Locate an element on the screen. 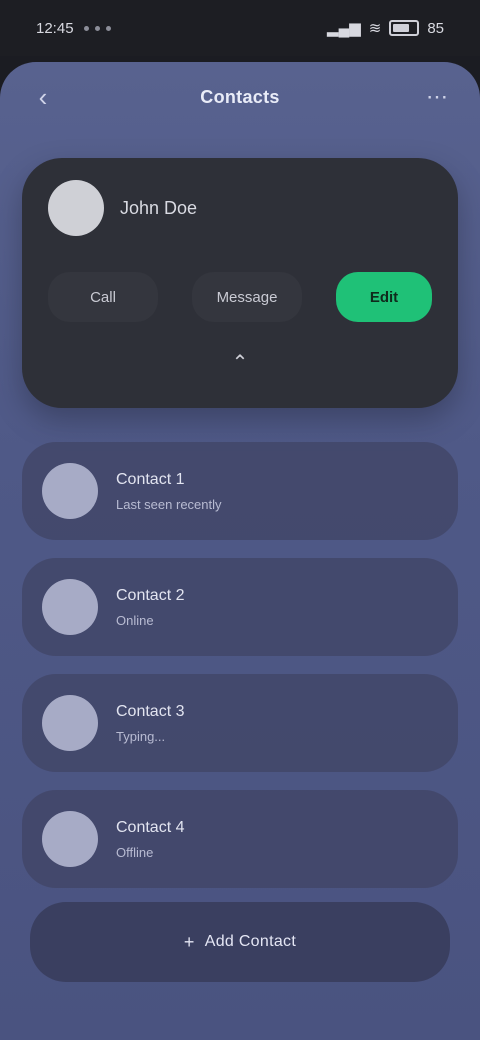 The width and height of the screenshot is (480, 1040). page-title: Contacts is located at coordinates (240, 96).